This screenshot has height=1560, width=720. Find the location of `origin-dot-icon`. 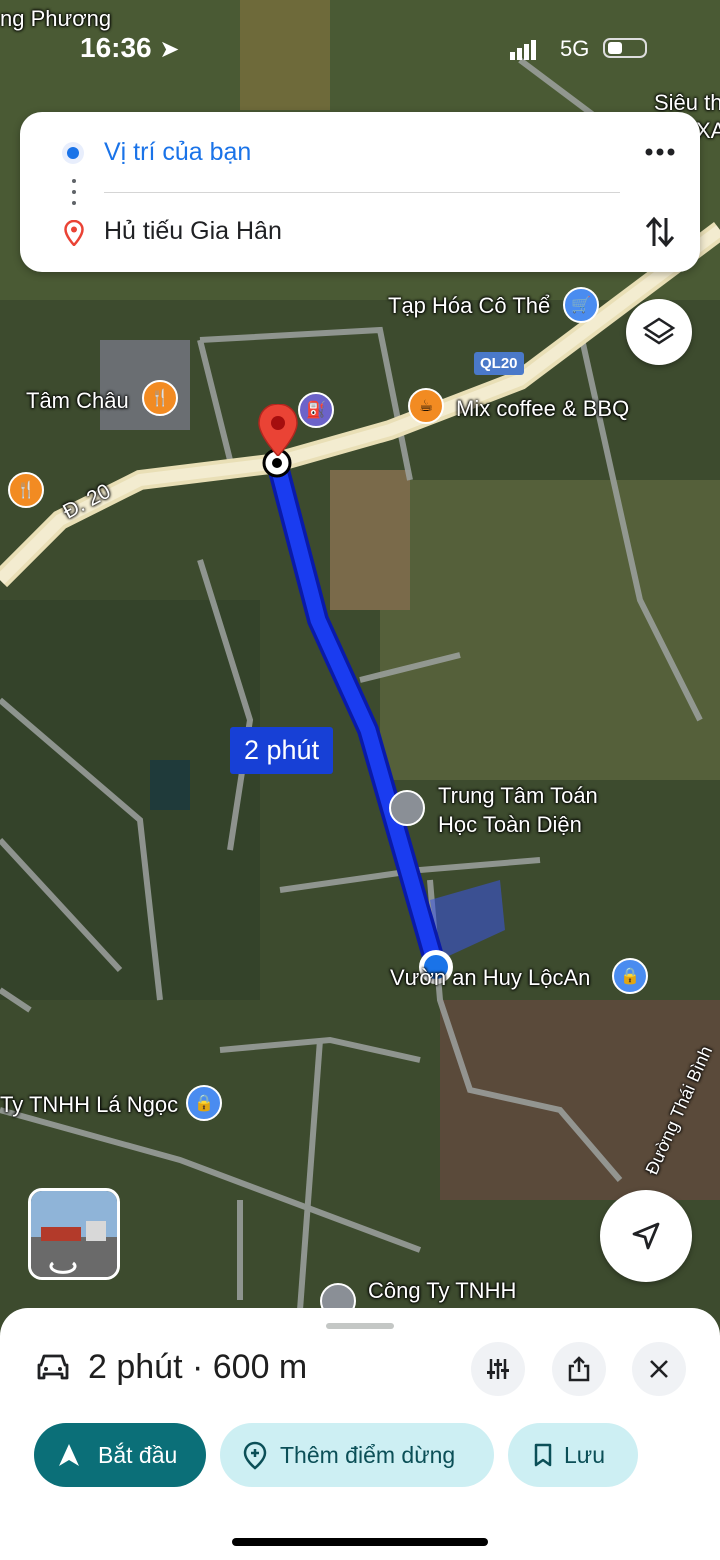

origin-dot-icon is located at coordinates (73, 153).